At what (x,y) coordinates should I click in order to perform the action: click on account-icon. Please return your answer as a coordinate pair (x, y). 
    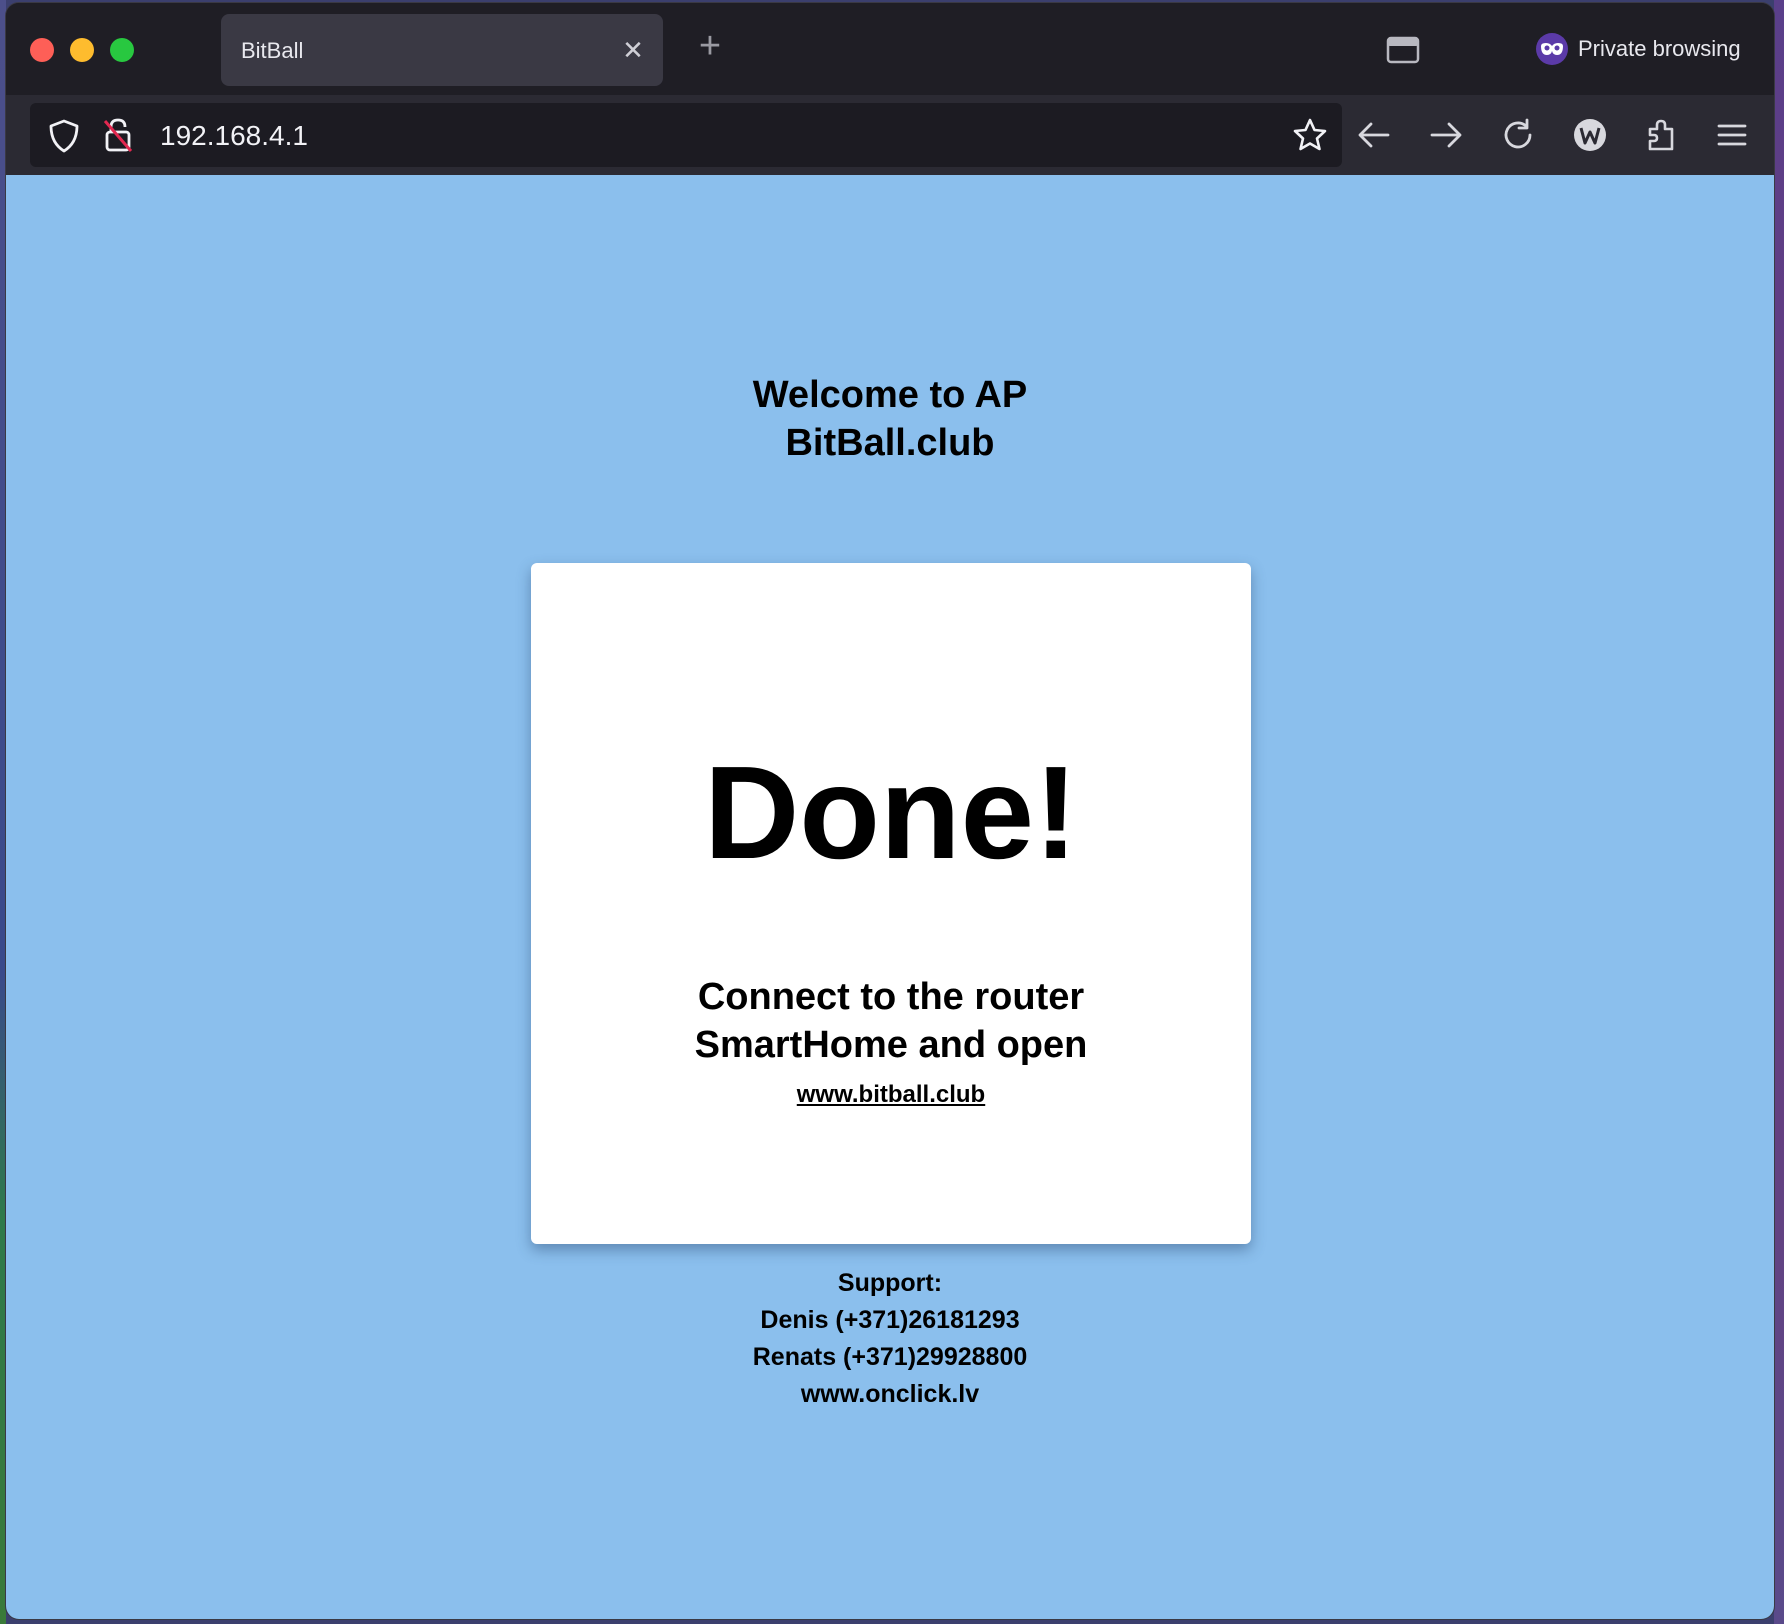
    Looking at the image, I should click on (1590, 135).